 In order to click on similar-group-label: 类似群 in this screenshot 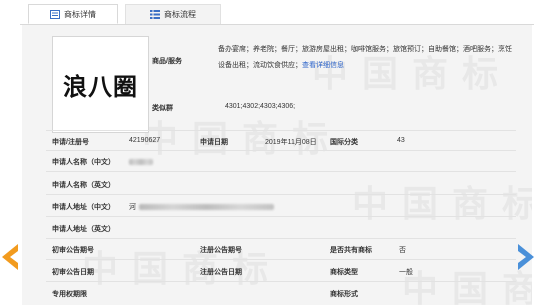, I will do `click(162, 108)`.